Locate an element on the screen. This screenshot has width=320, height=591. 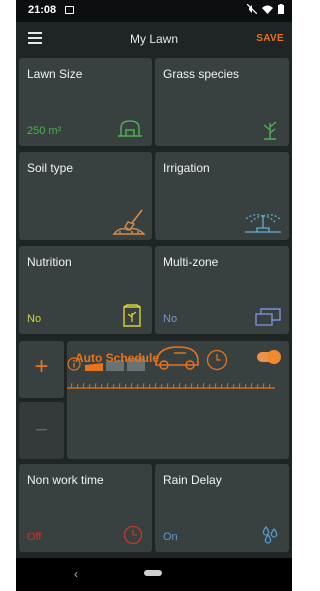
tile-irrigation: Irrigation is located at coordinates (222, 196).